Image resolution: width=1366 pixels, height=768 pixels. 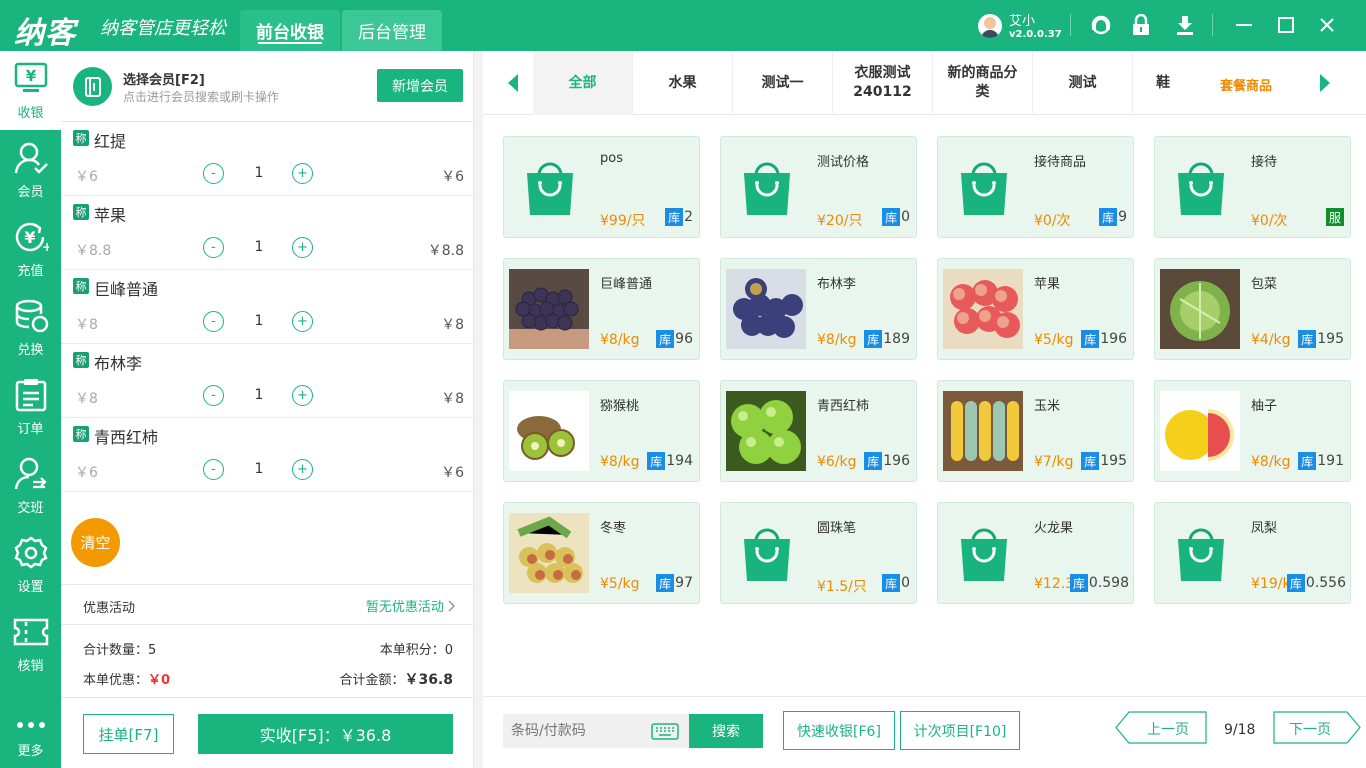 I want to click on tab-front-cashier: 前台收银, so click(x=290, y=30).